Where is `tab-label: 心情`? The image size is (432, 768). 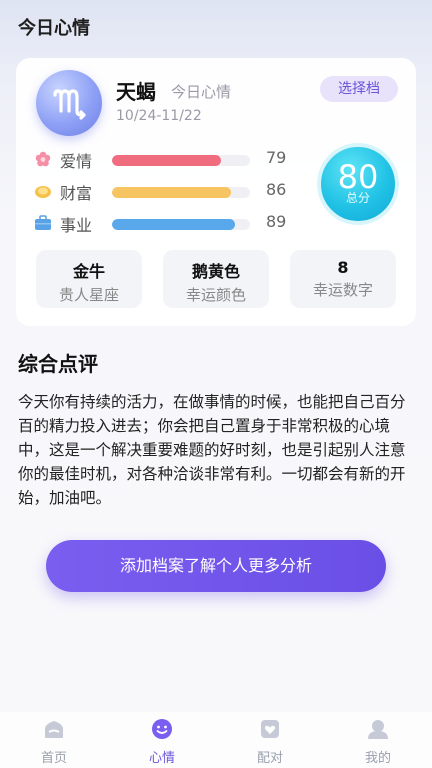 tab-label: 心情 is located at coordinates (161, 758).